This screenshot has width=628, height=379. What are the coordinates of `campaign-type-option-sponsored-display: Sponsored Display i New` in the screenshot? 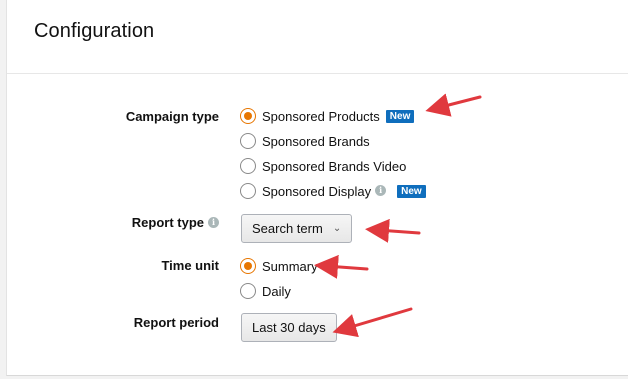 It's located at (333, 191).